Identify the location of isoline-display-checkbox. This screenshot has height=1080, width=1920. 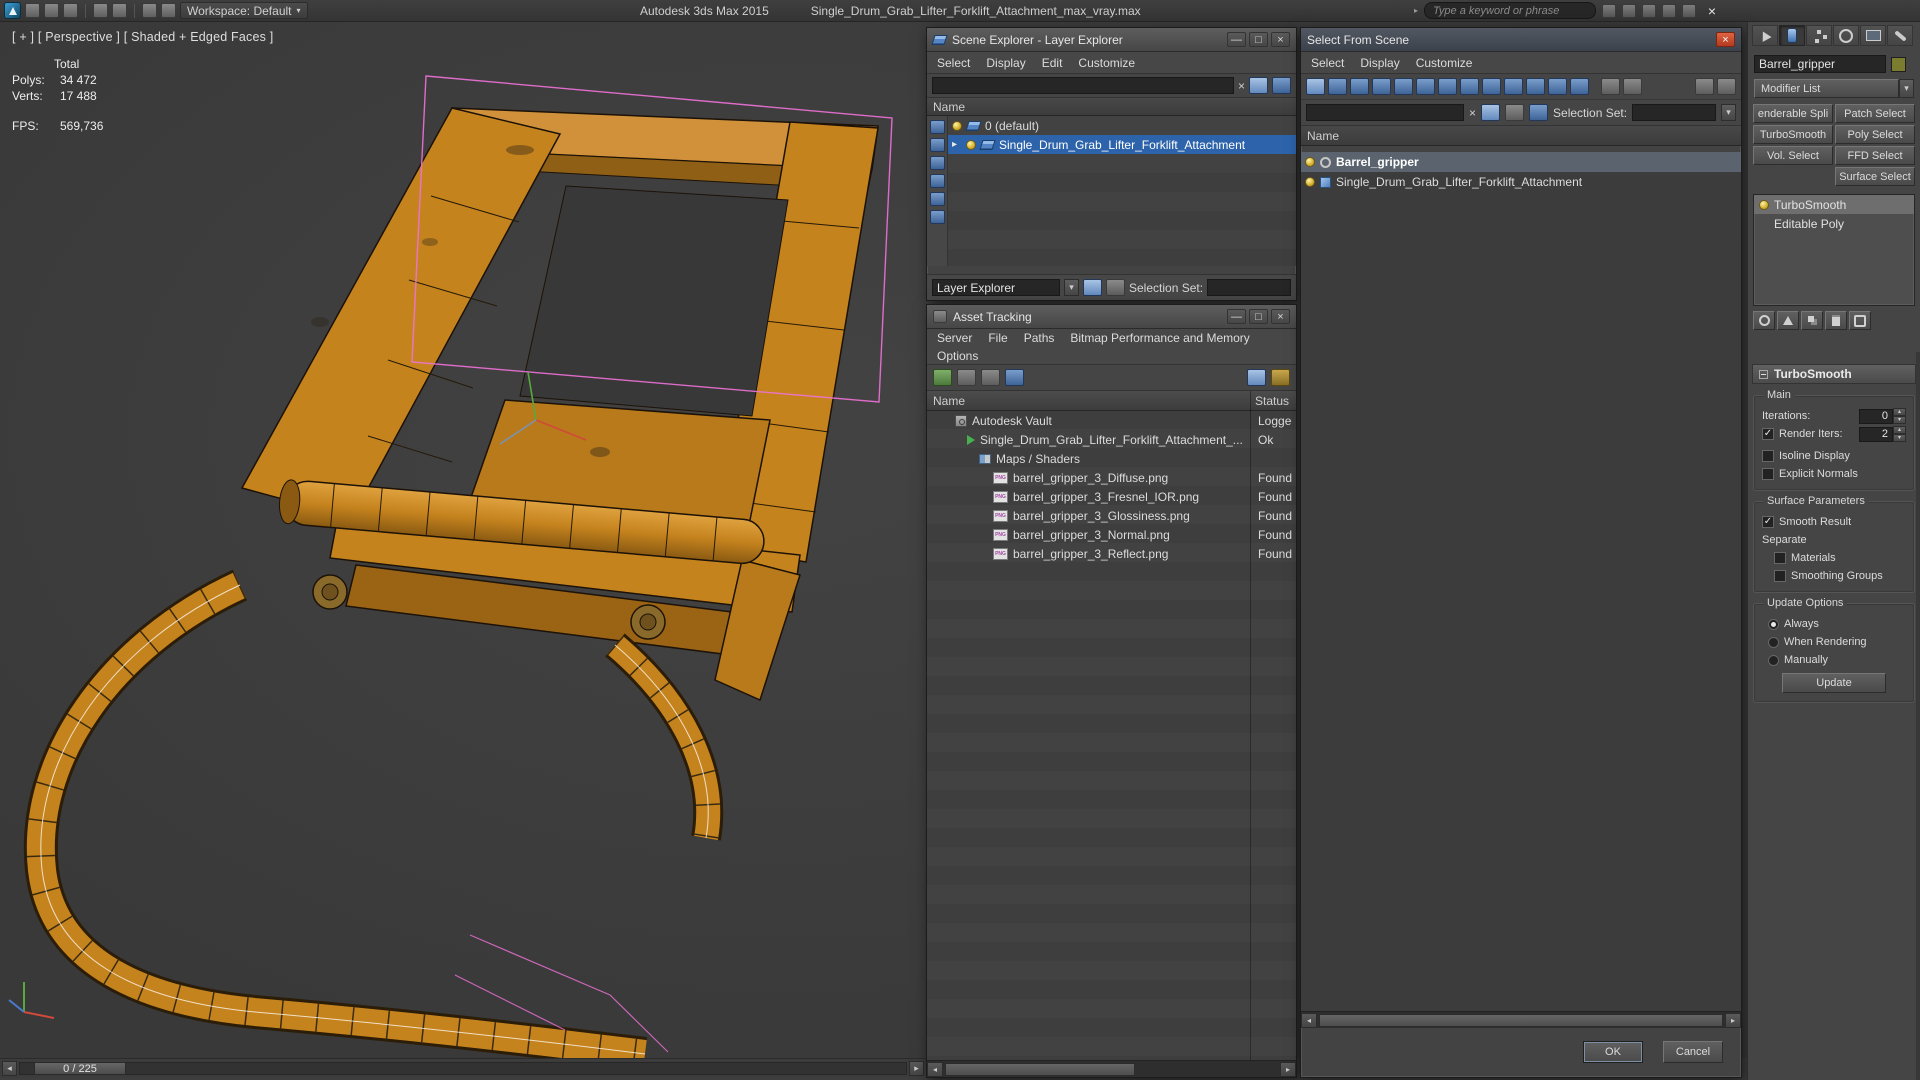
(1768, 456).